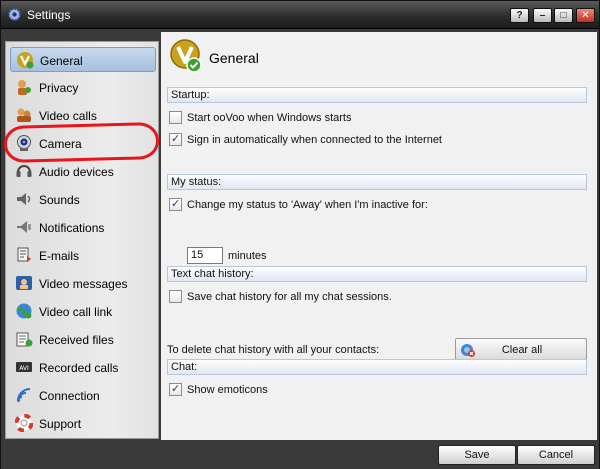  I want to click on sidebar-item-label: Camera, so click(60, 144).